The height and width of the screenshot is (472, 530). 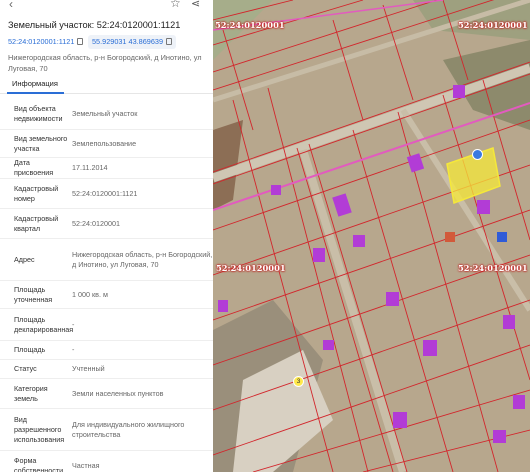 What do you see at coordinates (31, 393) in the screenshot?
I see `row-key: Категория земель` at bounding box center [31, 393].